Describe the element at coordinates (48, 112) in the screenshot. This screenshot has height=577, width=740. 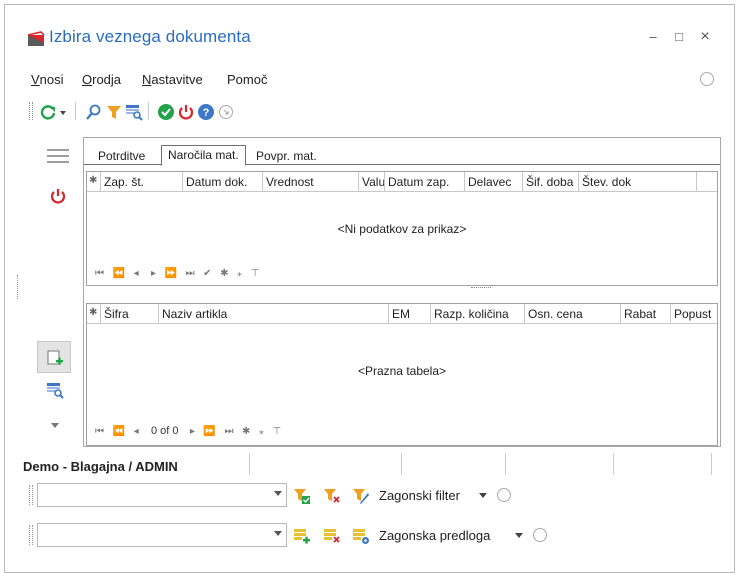
I see `refresh-icon` at that location.